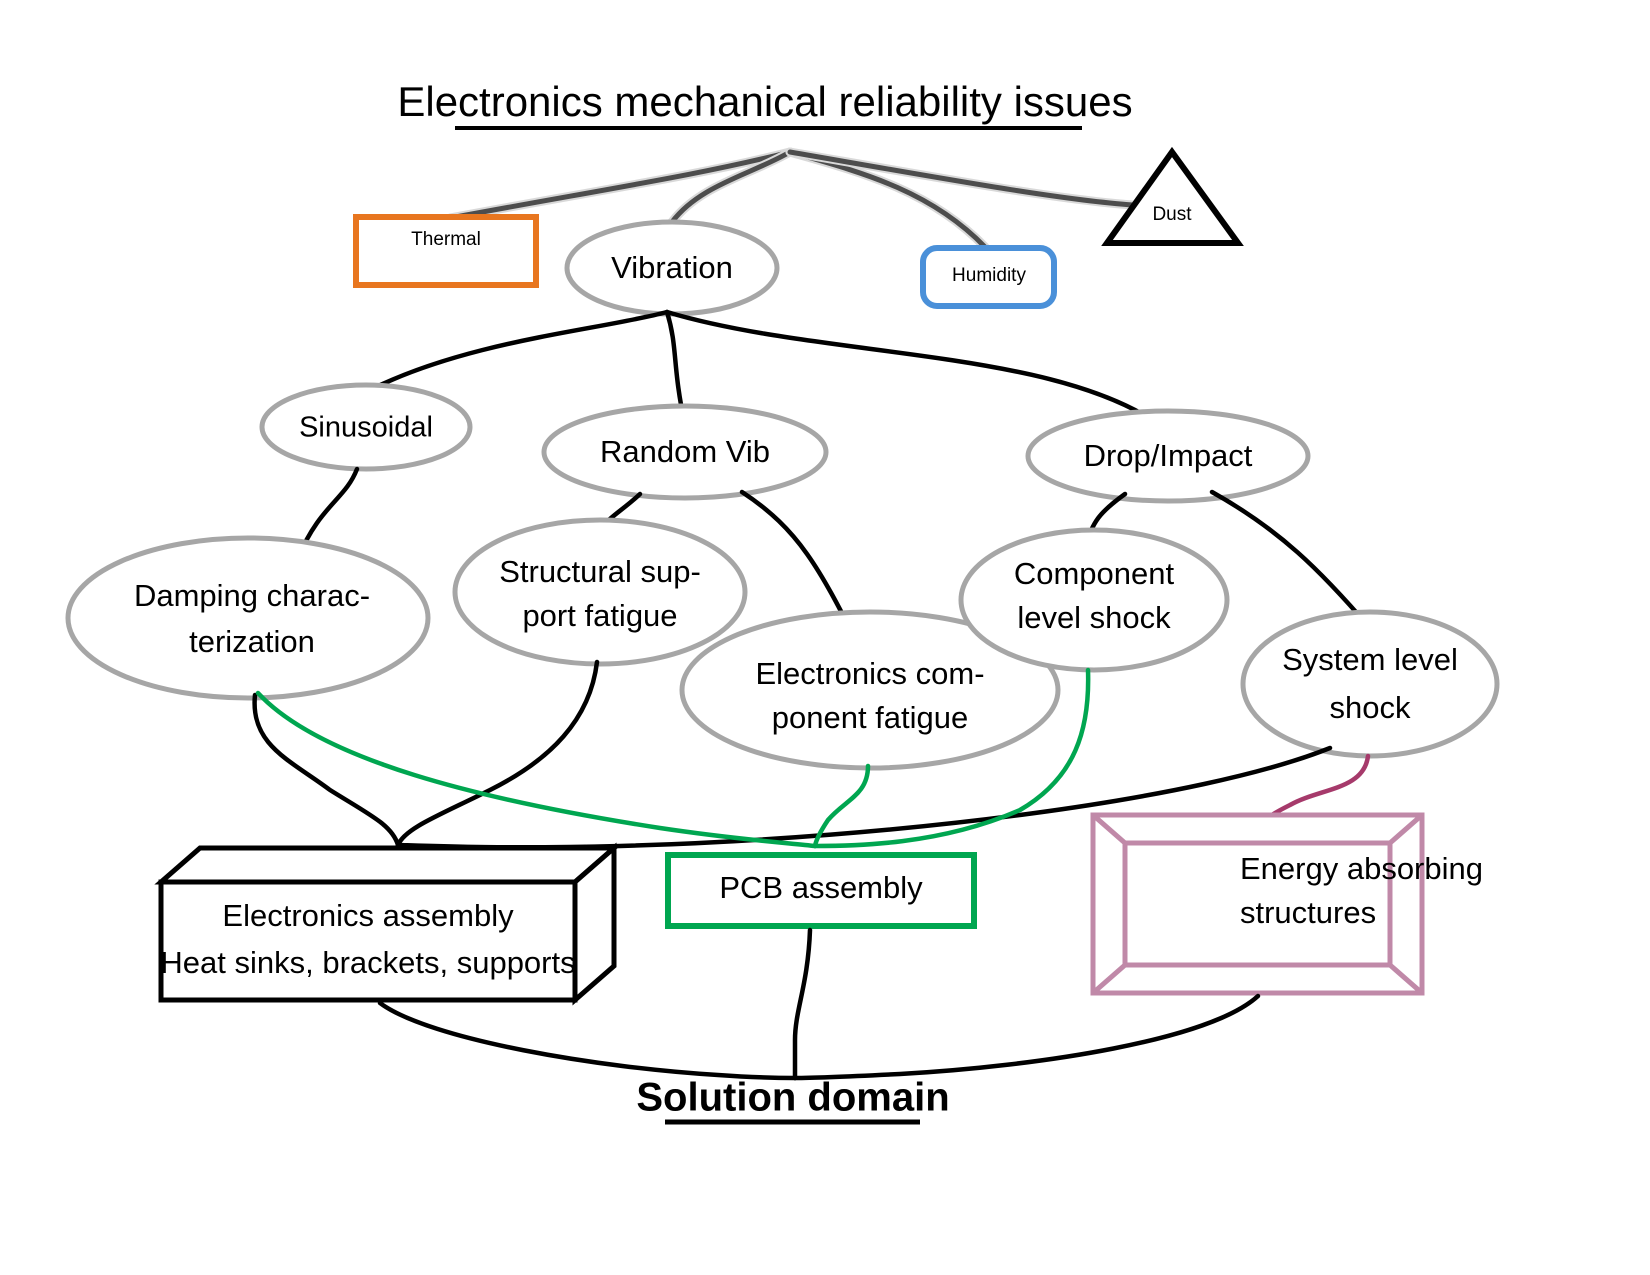 The height and width of the screenshot is (1275, 1650). What do you see at coordinates (1172, 214) in the screenshot?
I see `dust-label: Dust` at bounding box center [1172, 214].